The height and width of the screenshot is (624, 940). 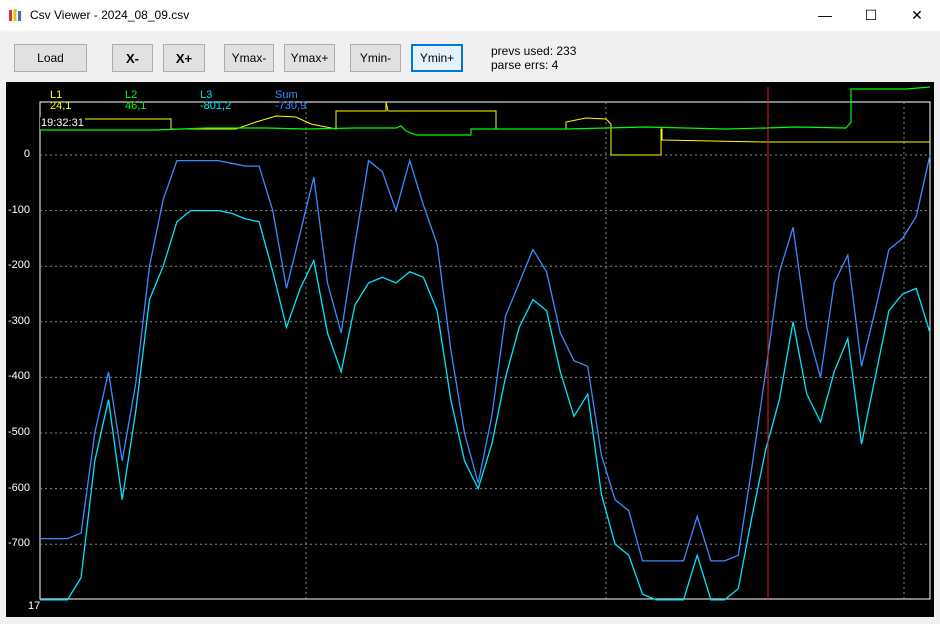 I want to click on legend-l1-value: 24,1, so click(x=61, y=106).